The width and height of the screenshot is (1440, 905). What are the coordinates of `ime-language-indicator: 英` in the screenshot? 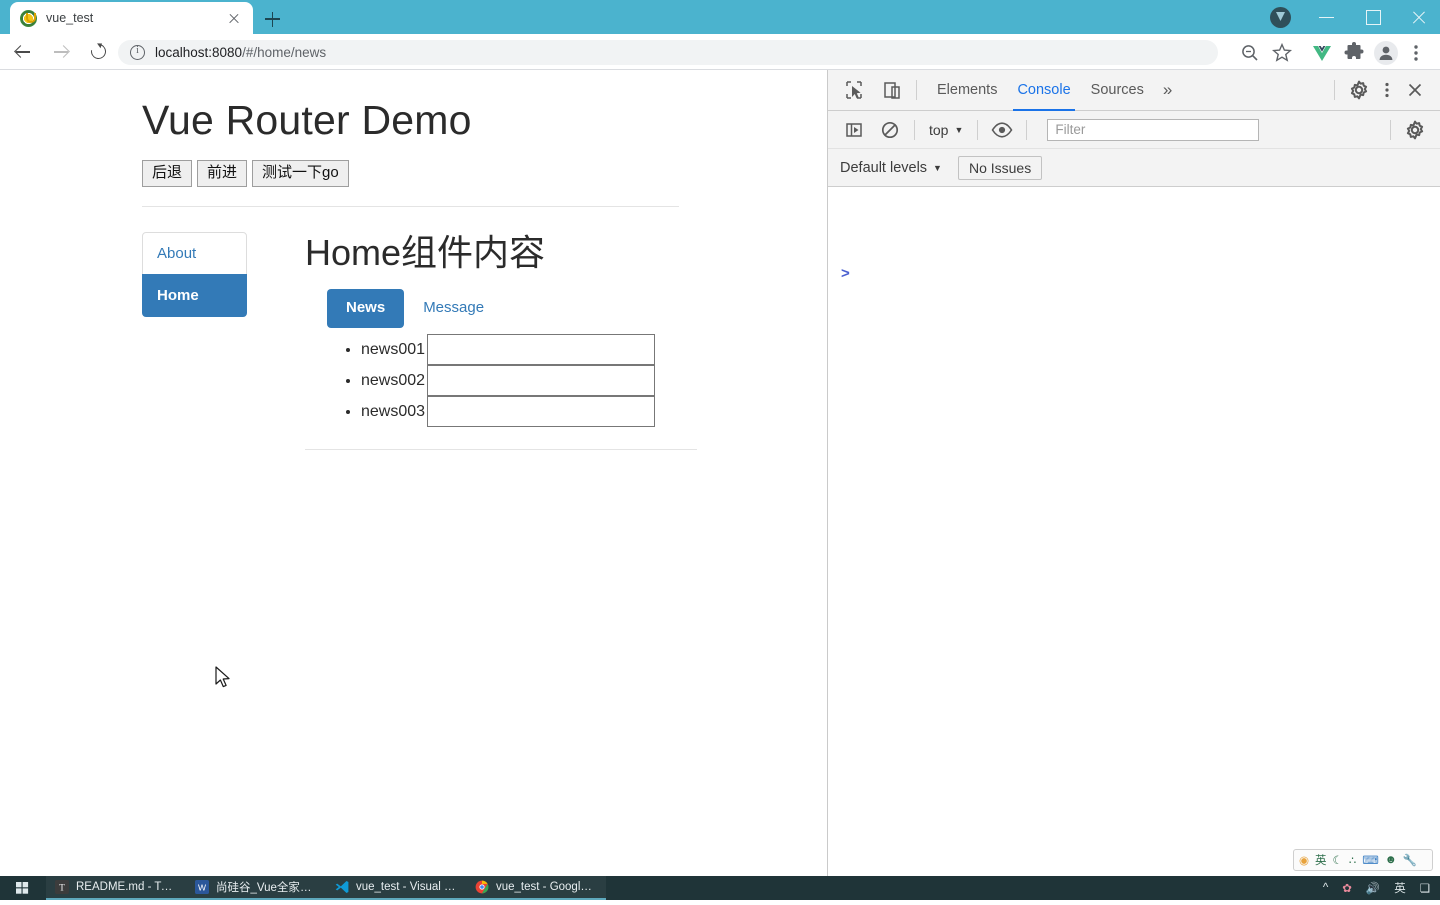 It's located at (1400, 888).